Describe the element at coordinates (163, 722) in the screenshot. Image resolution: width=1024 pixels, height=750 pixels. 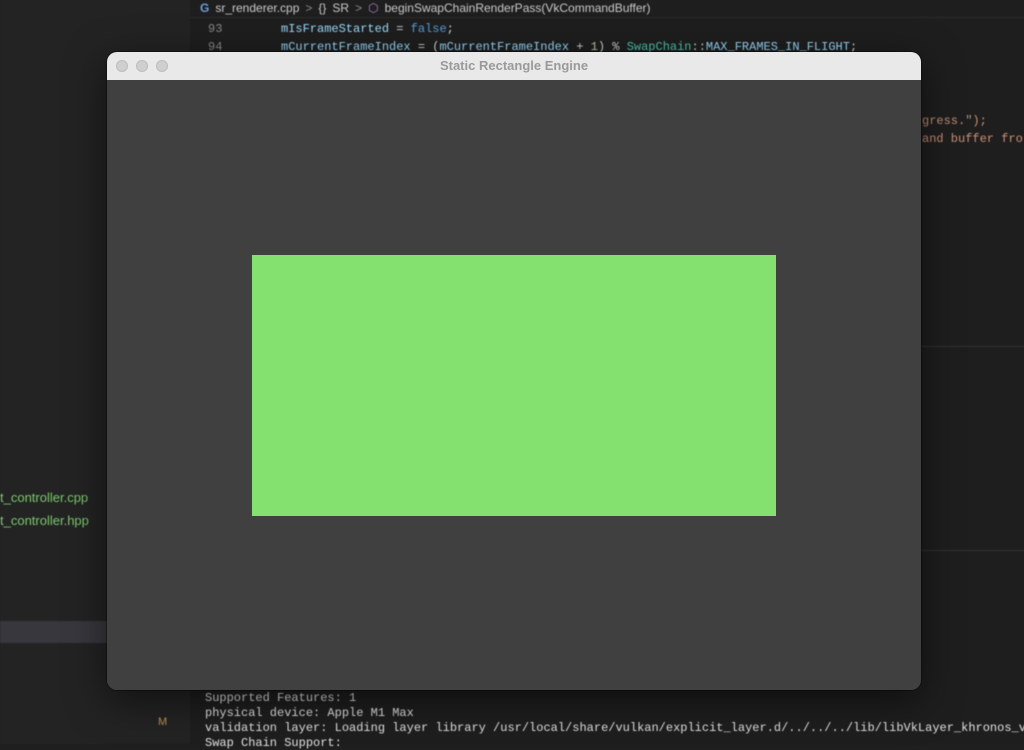
I see `modified-badge: M` at that location.